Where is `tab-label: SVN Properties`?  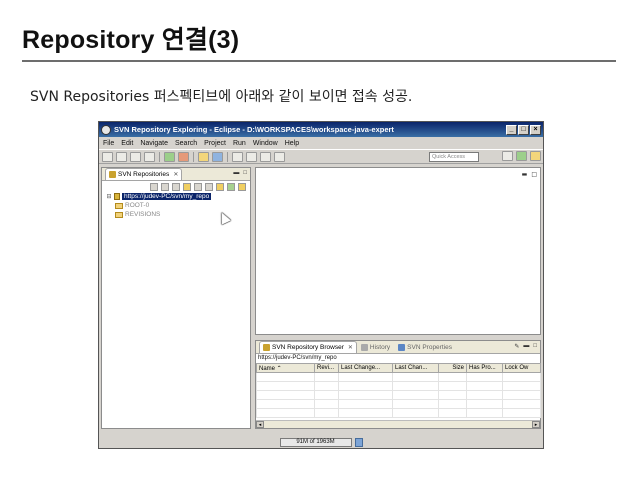 tab-label: SVN Properties is located at coordinates (429, 347).